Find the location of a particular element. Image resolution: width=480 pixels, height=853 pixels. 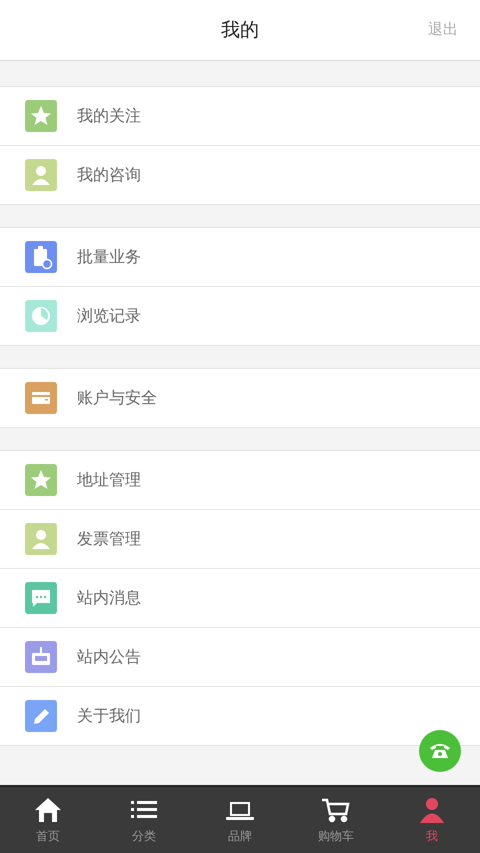

menu-item: 浏览记录 is located at coordinates (240, 316).